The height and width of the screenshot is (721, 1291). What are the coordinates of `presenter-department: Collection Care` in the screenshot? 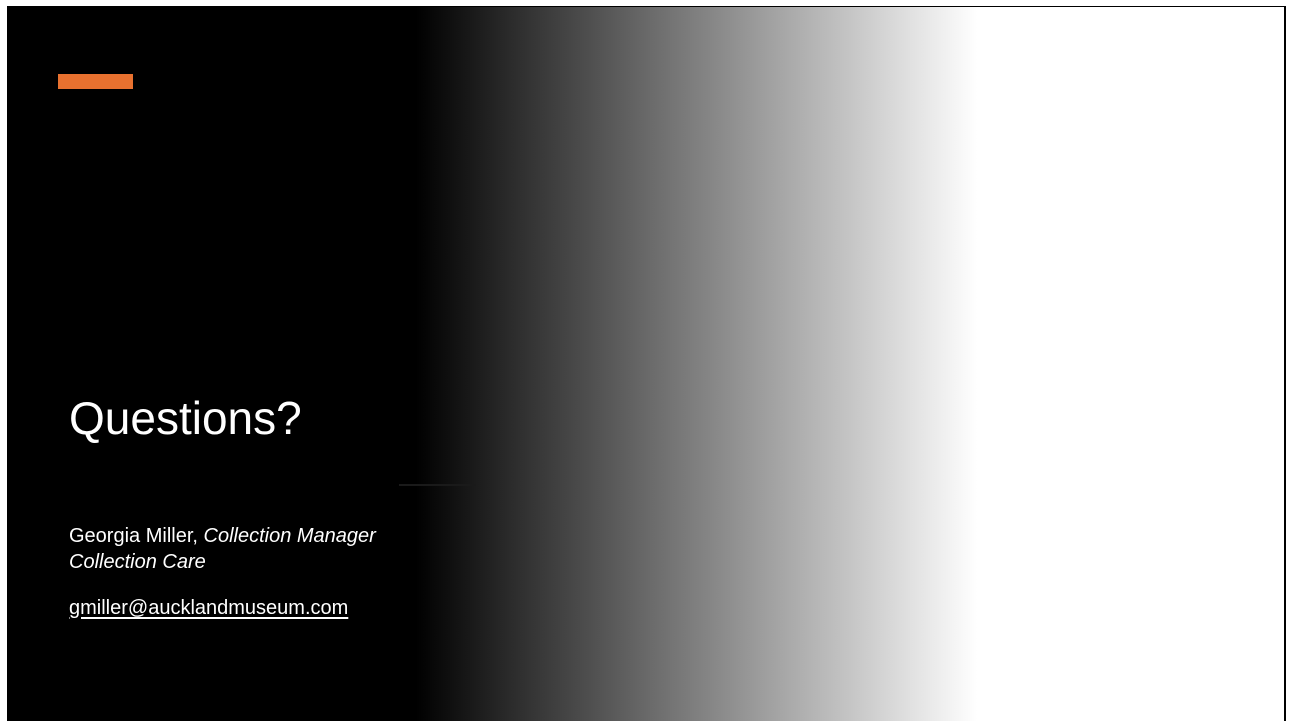 It's located at (137, 562).